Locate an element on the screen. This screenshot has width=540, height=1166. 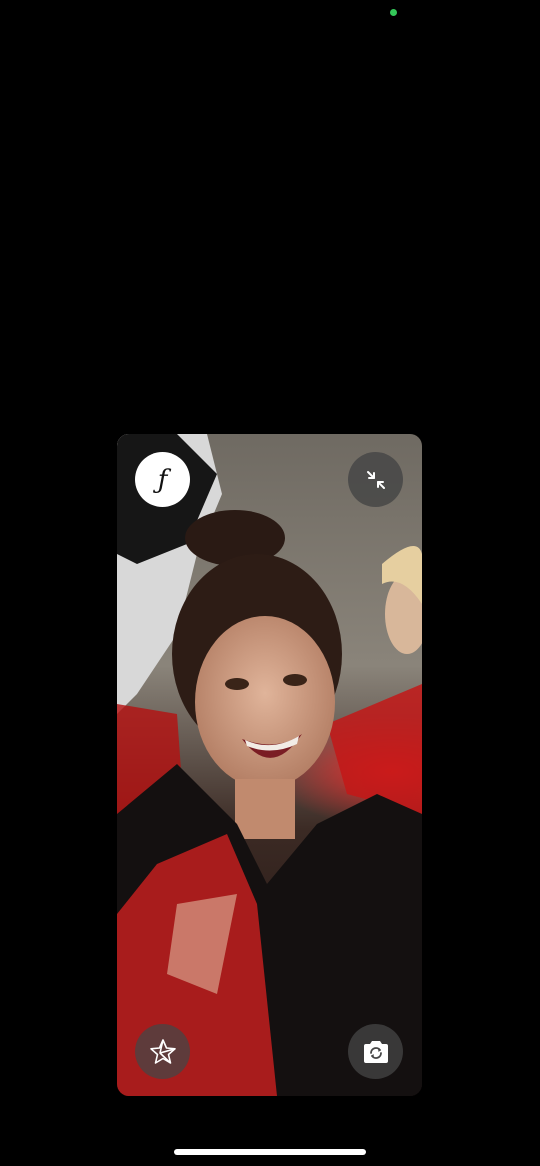
flip-camera-button is located at coordinates (375, 1051).